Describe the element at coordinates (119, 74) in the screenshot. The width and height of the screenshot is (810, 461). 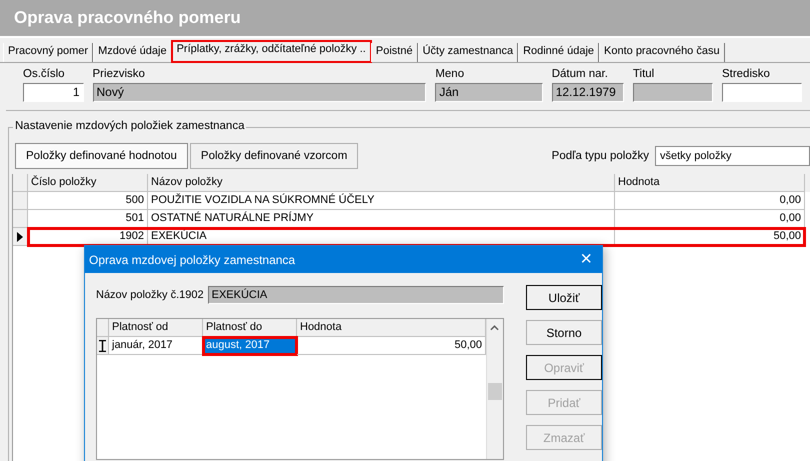
I see `field-label: Priezvisko` at that location.